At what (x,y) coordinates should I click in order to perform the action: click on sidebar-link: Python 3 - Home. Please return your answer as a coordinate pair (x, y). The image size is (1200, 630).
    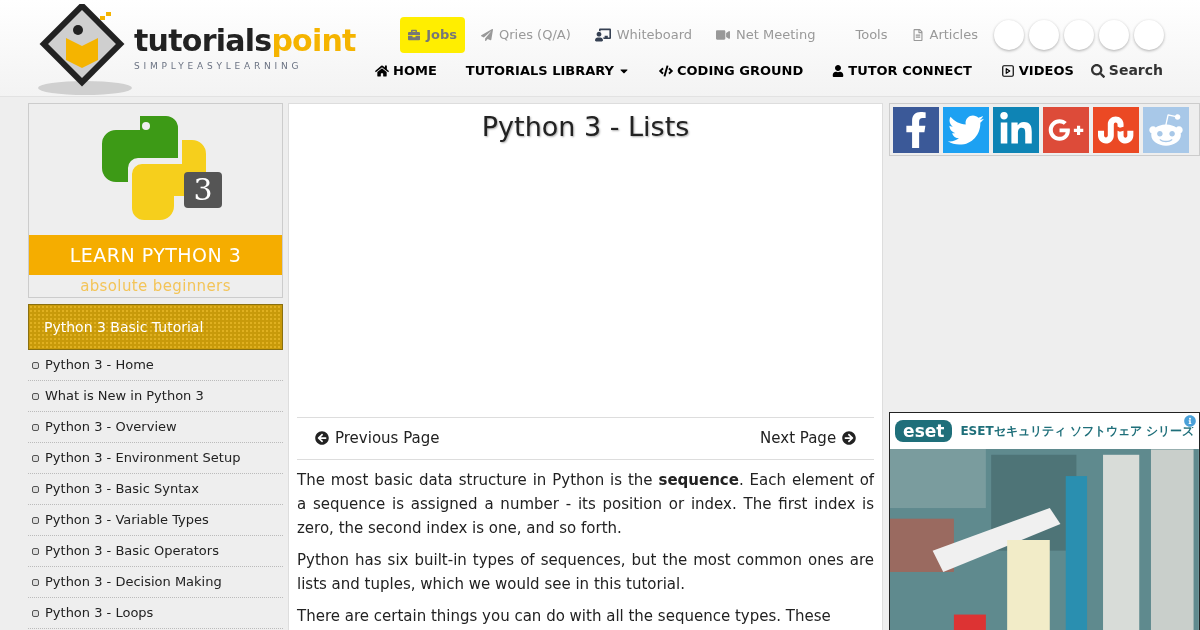
    Looking at the image, I should click on (155, 365).